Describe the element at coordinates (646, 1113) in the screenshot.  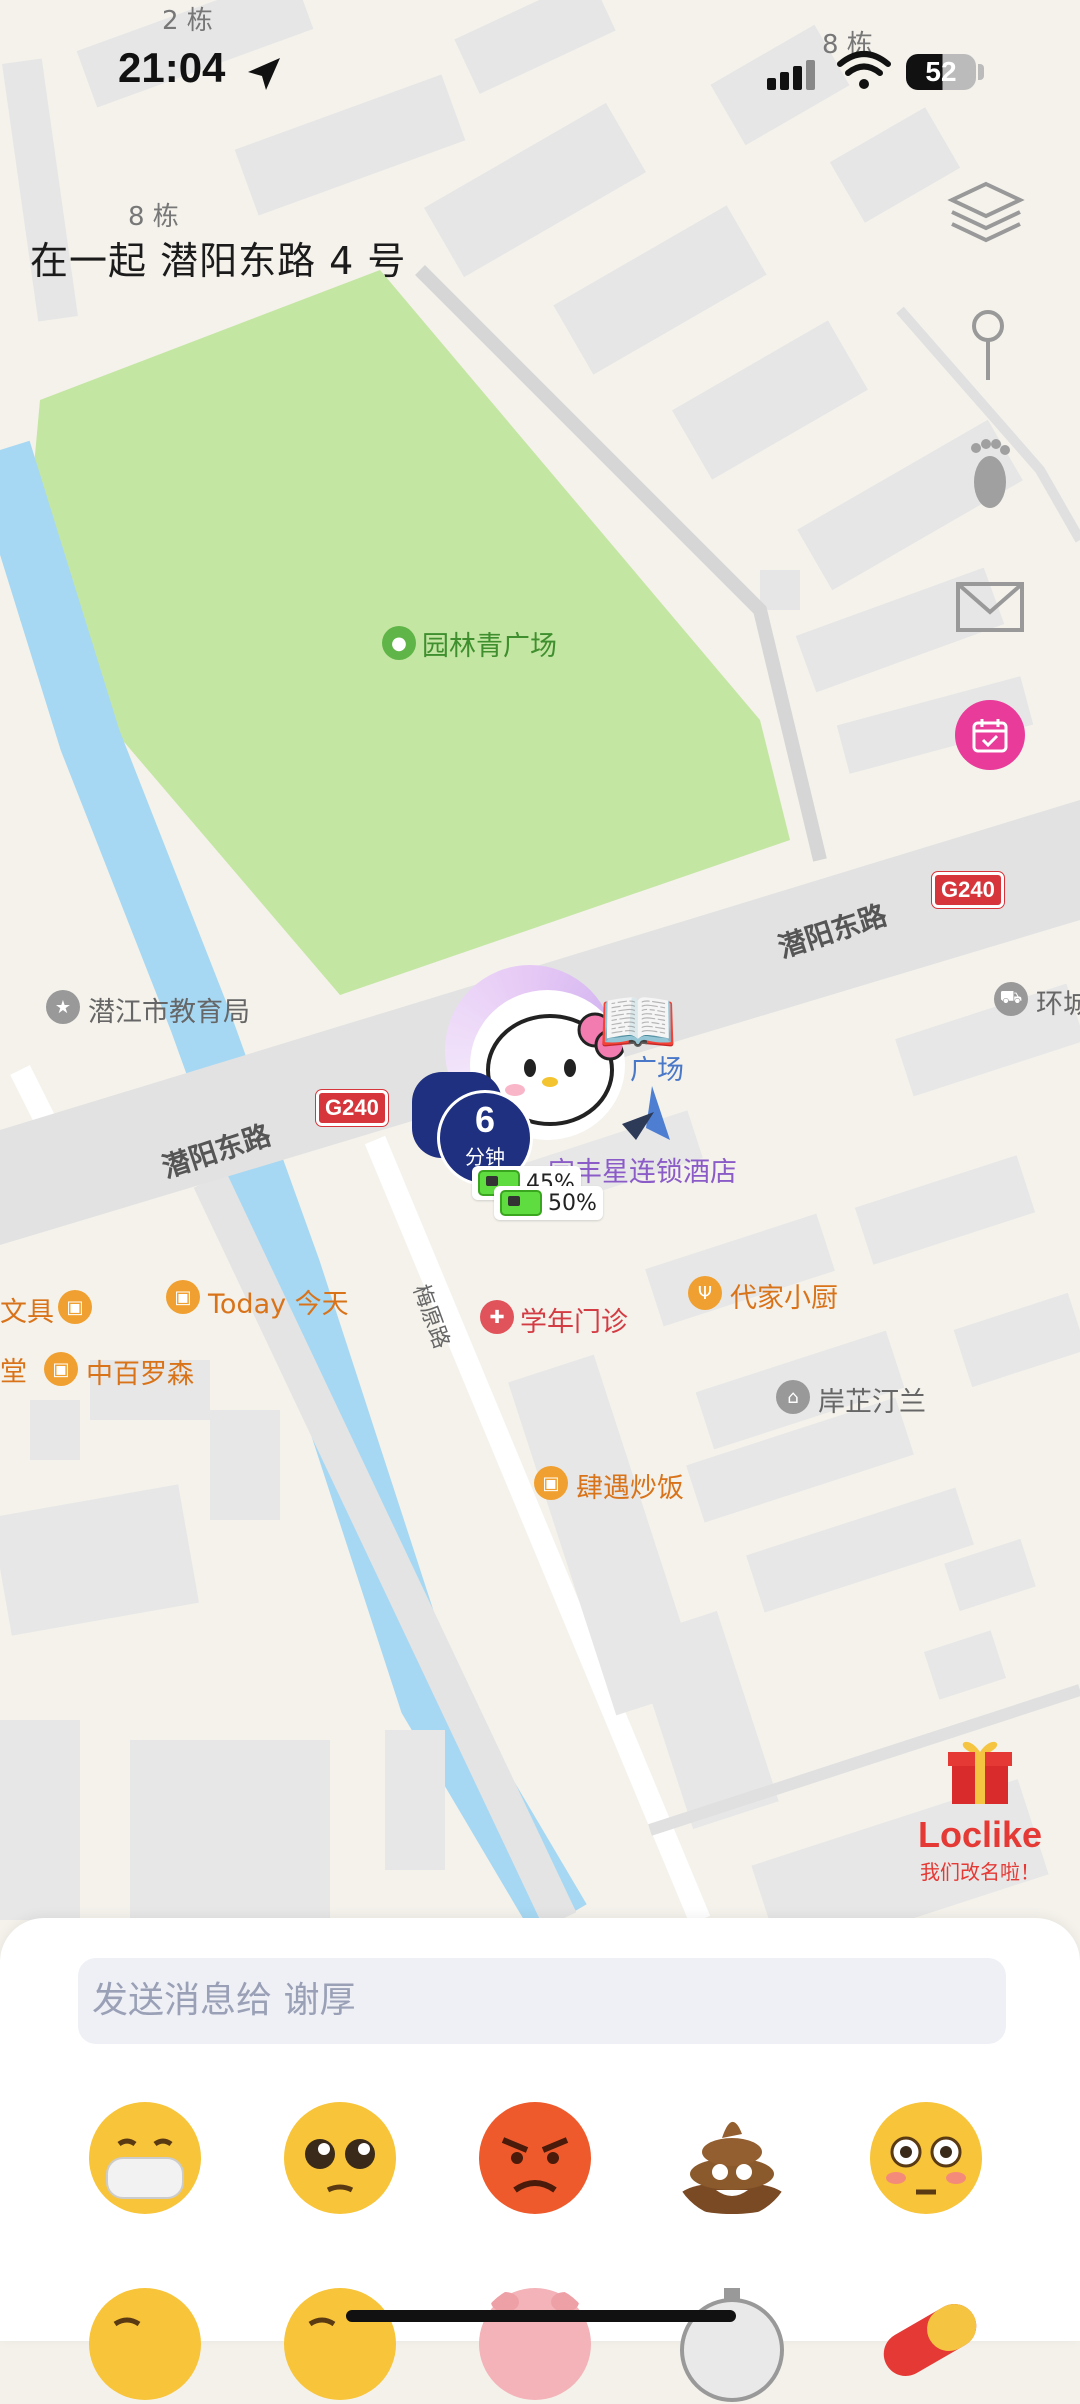
I see `heading-arrow-icon` at that location.